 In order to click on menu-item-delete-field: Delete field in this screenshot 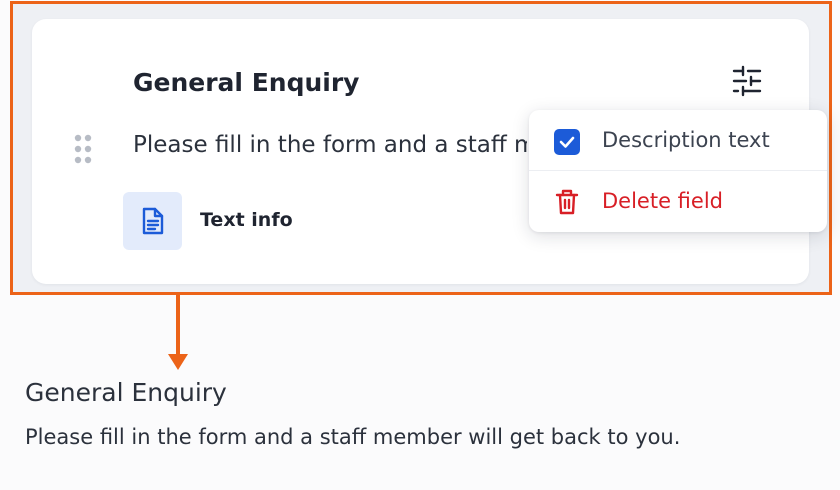, I will do `click(678, 201)`.